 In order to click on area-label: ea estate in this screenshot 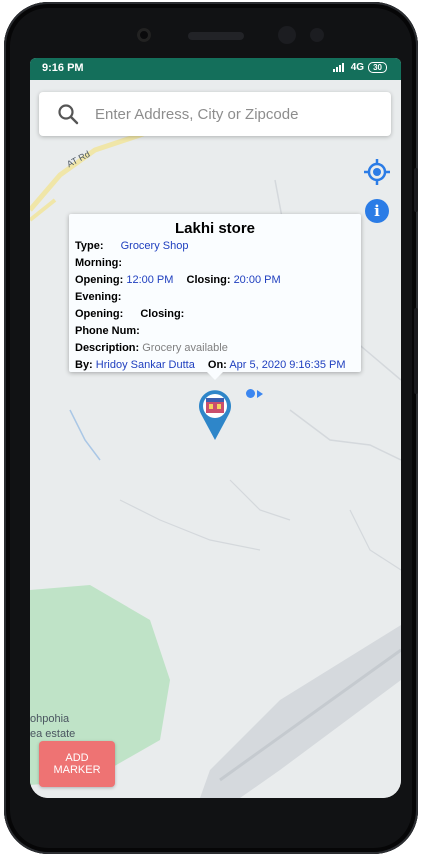, I will do `click(53, 734)`.